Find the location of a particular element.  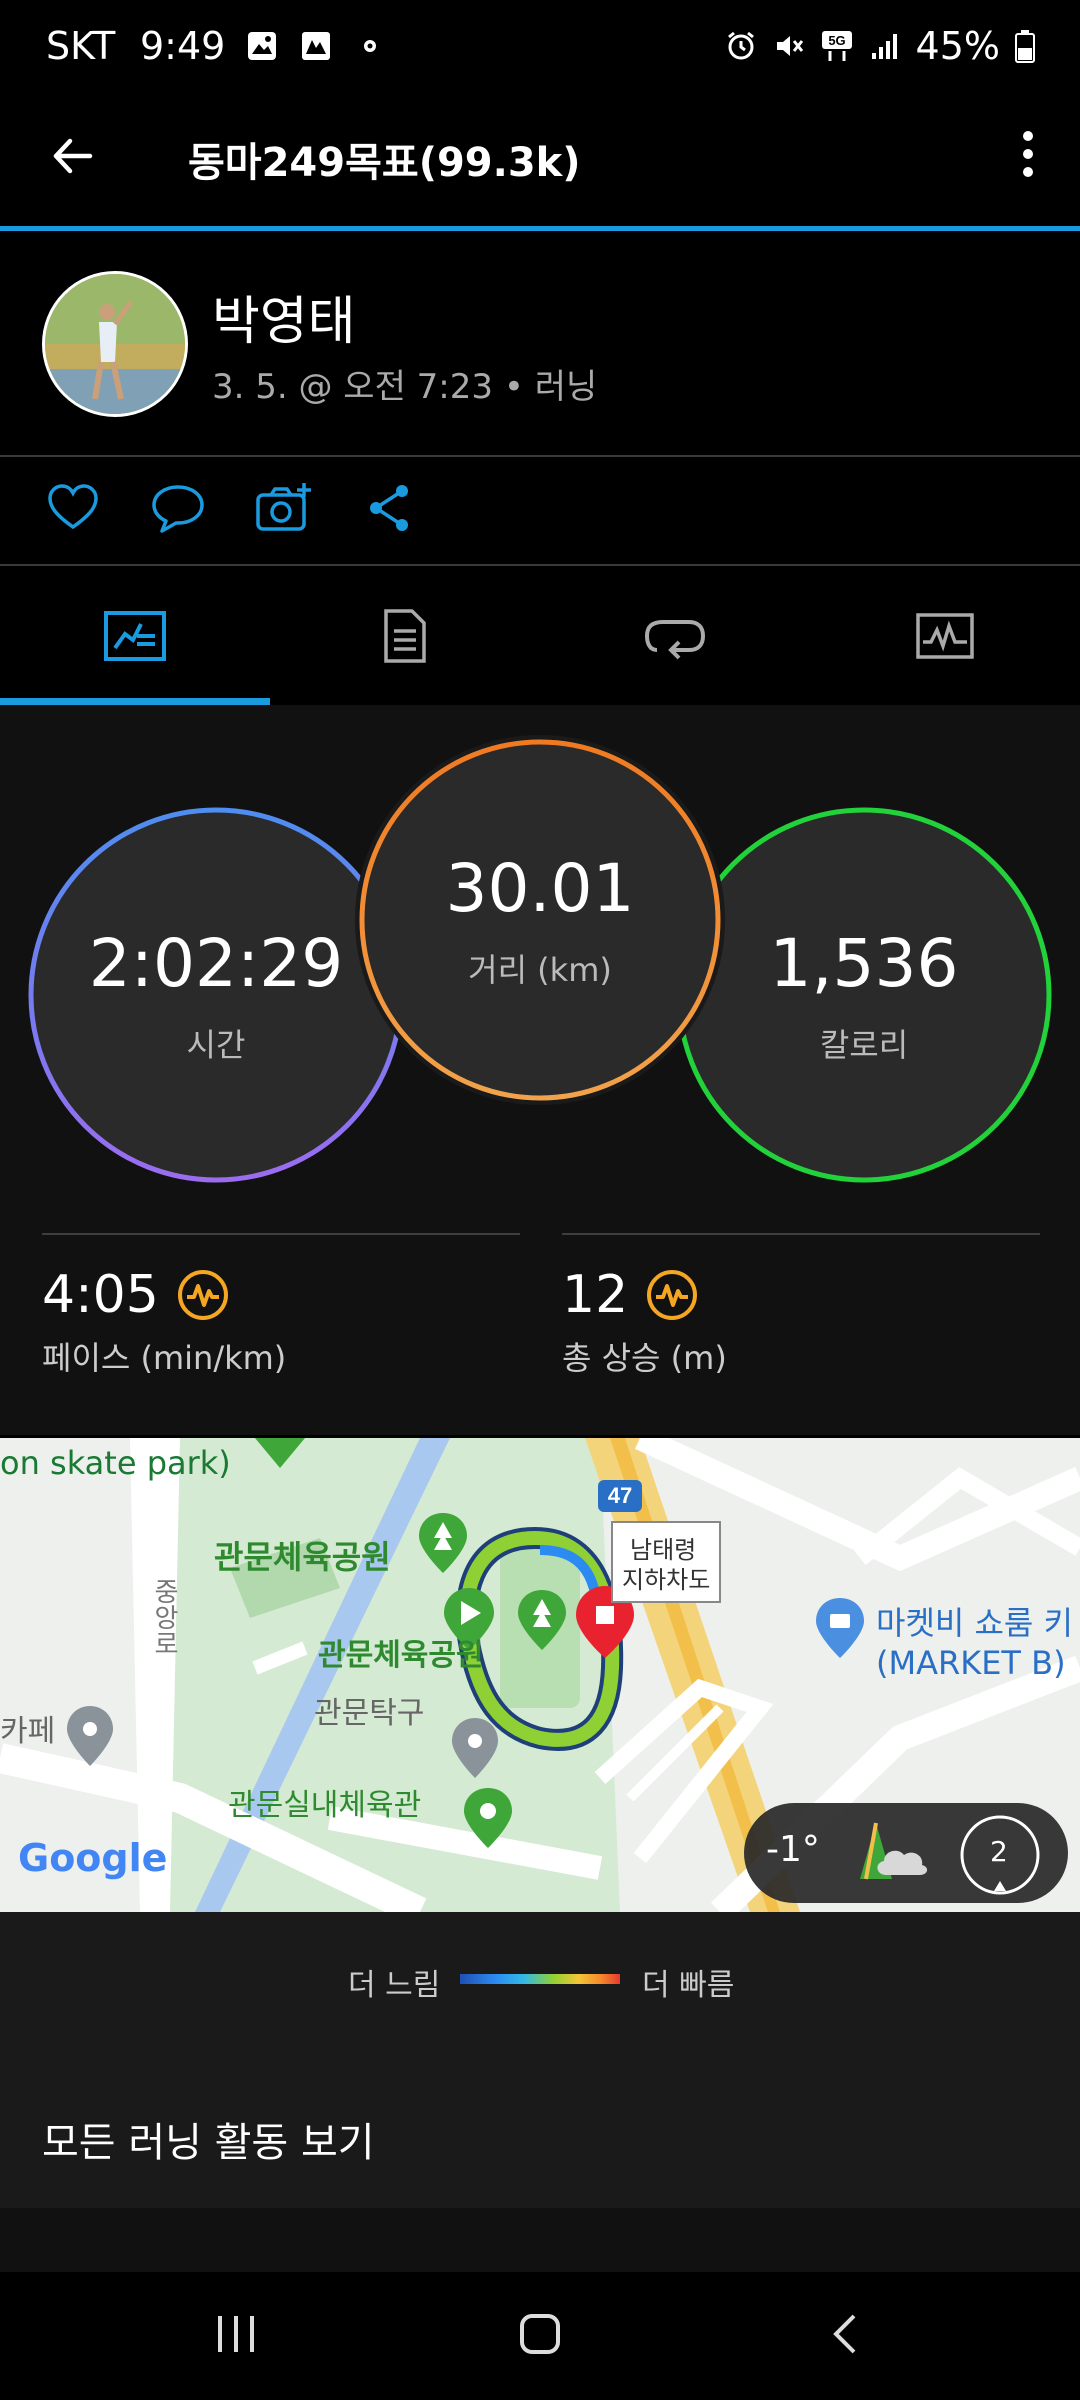

map-label-skate: on skate park) is located at coordinates (115, 1463).